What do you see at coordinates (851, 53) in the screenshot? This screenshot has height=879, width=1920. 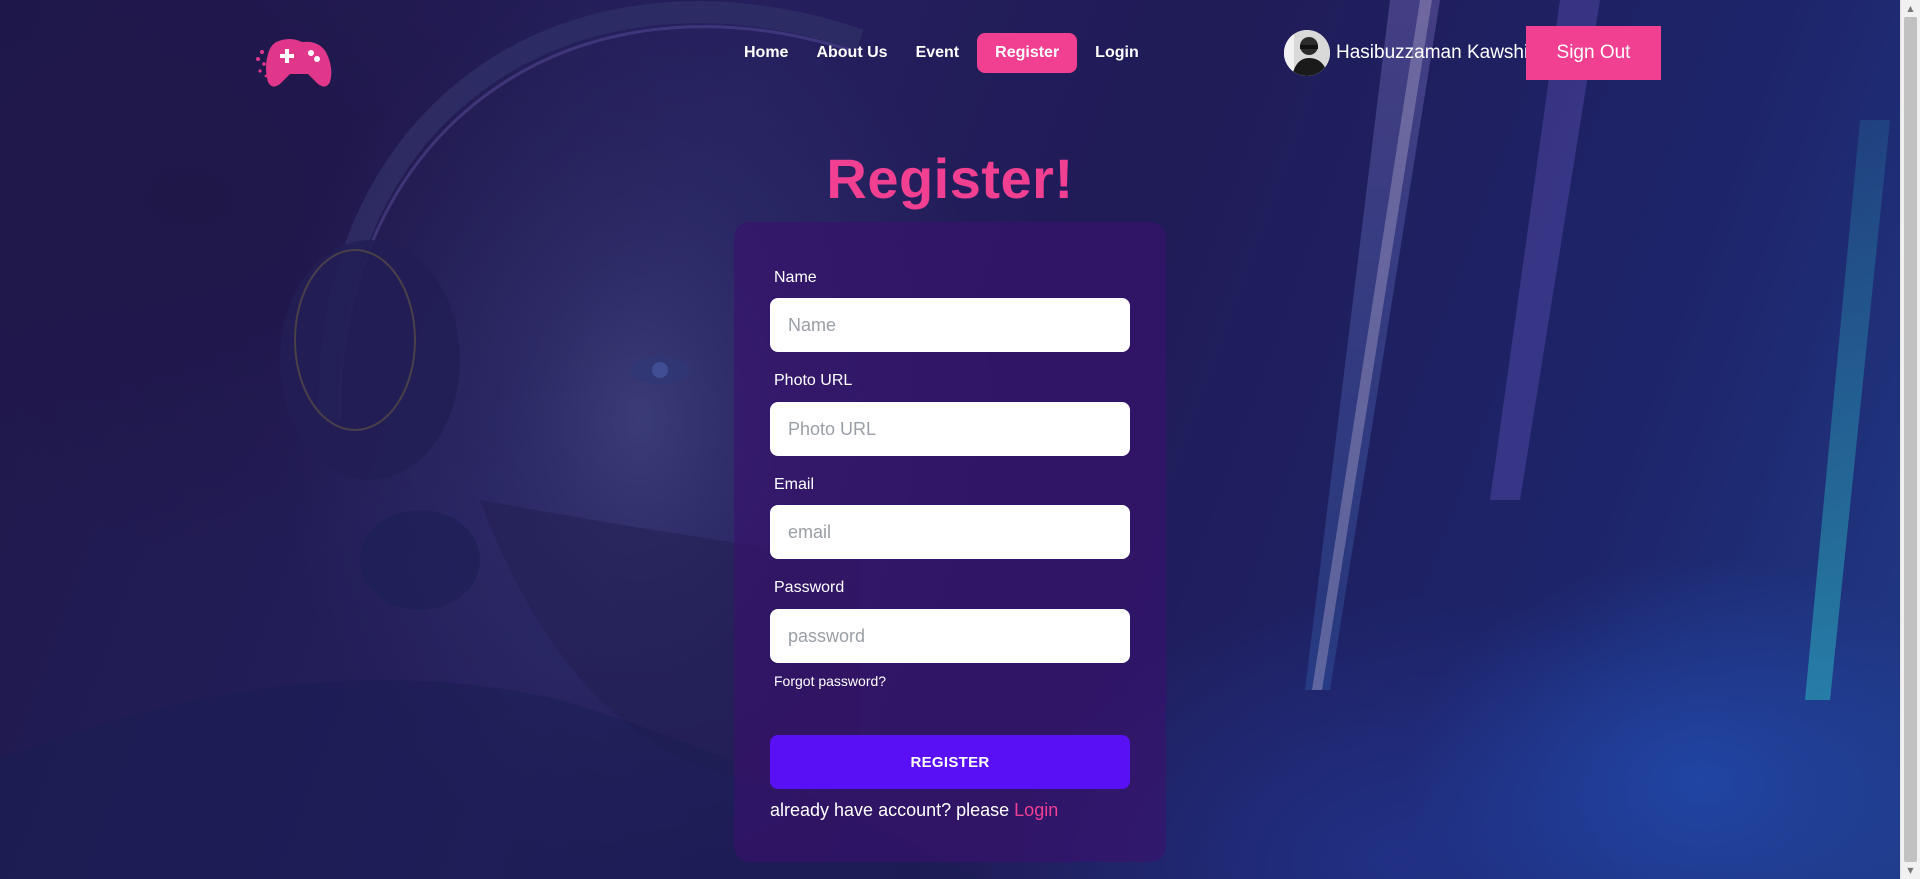 I see `nav-about-us: About Us` at bounding box center [851, 53].